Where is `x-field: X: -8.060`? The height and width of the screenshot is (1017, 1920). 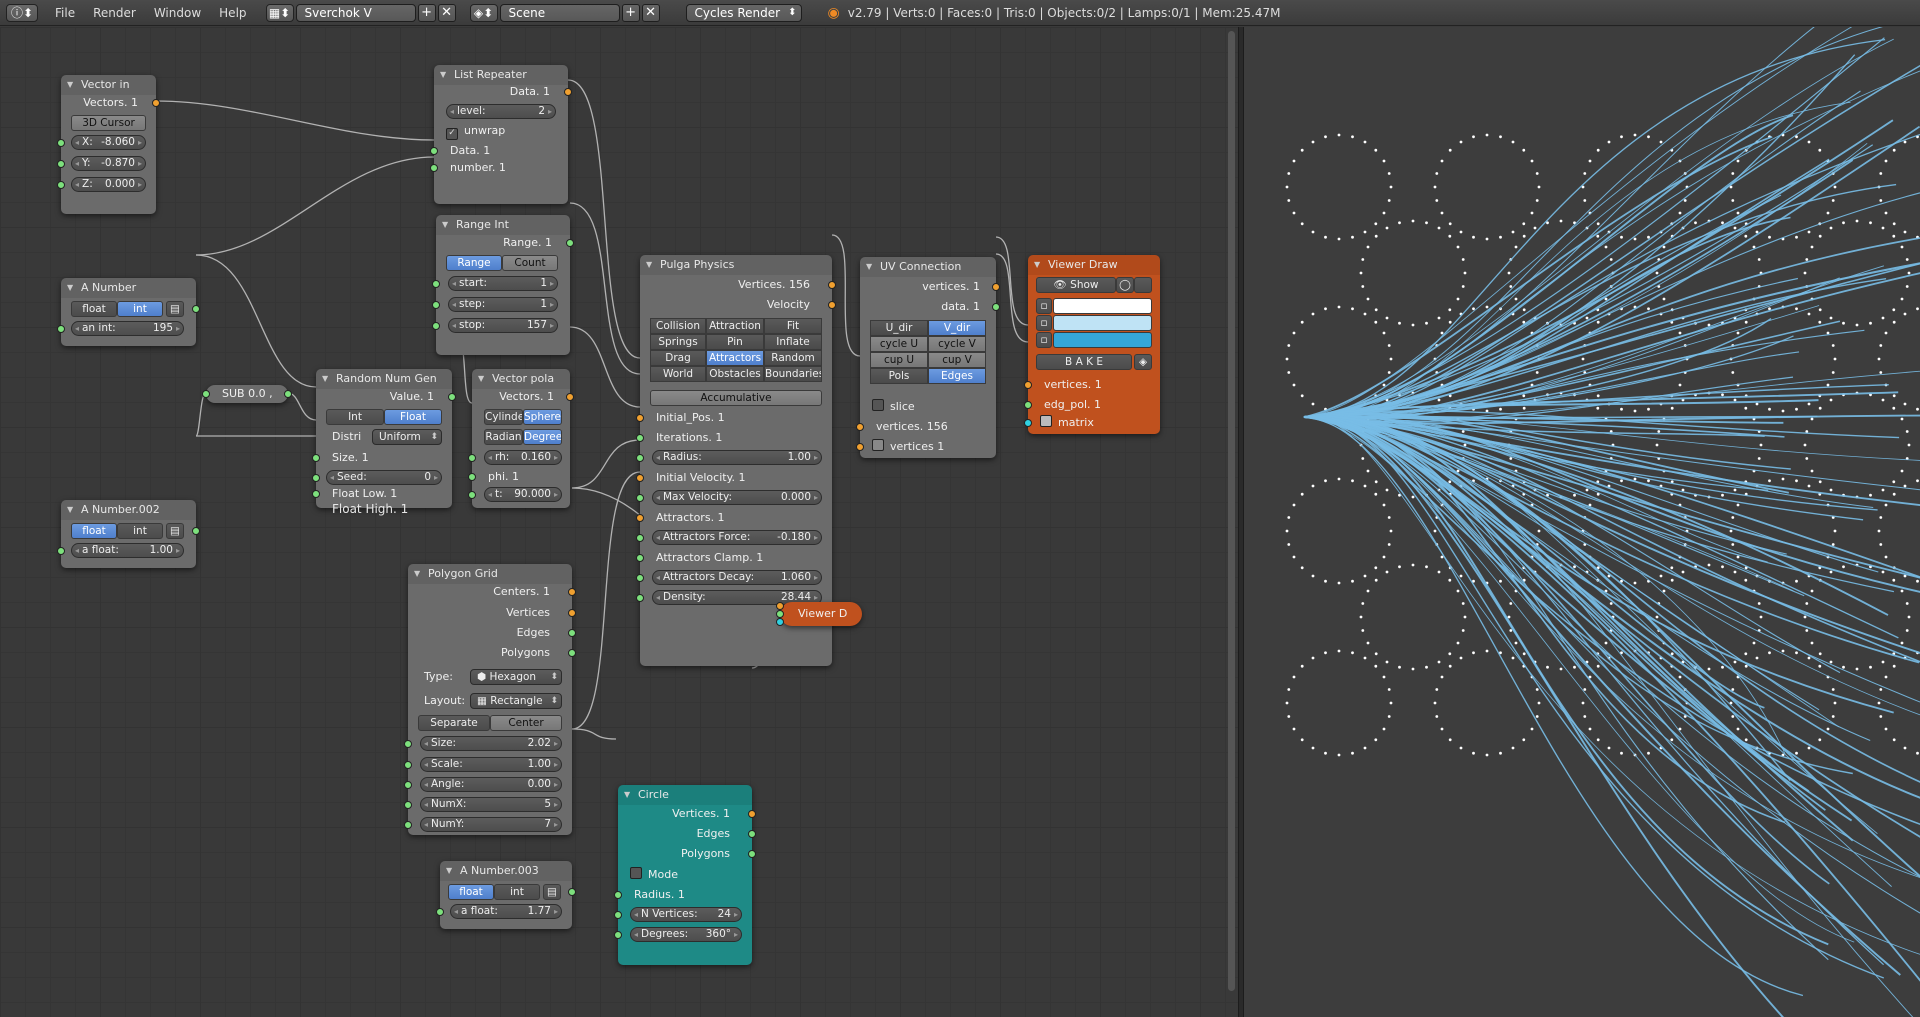
x-field: X: -8.060 is located at coordinates (108, 142).